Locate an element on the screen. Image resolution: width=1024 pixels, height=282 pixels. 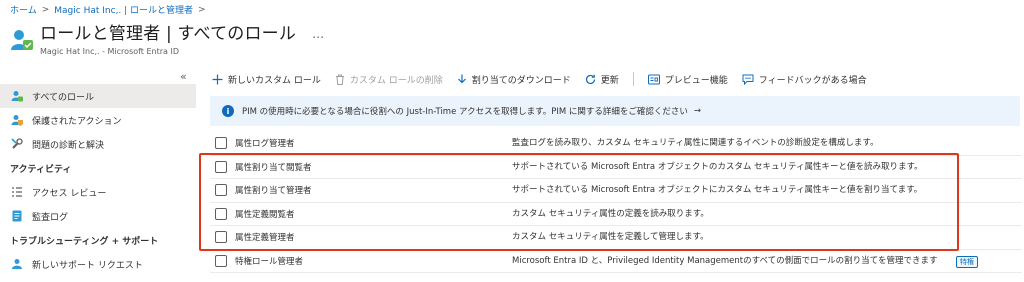
sidebar-item-new-support-request: 新しいサポート リクエスト is located at coordinates (98, 264).